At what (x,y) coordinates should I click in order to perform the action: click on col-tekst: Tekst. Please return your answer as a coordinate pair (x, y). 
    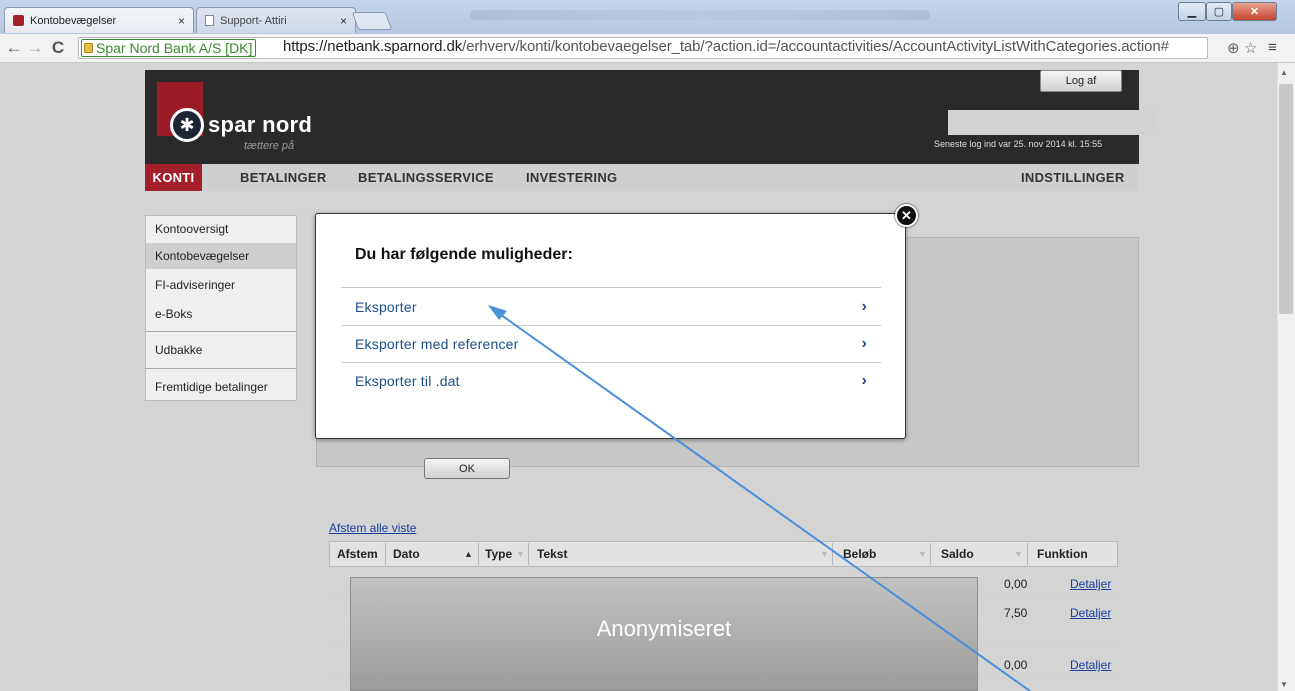
    Looking at the image, I should click on (552, 554).